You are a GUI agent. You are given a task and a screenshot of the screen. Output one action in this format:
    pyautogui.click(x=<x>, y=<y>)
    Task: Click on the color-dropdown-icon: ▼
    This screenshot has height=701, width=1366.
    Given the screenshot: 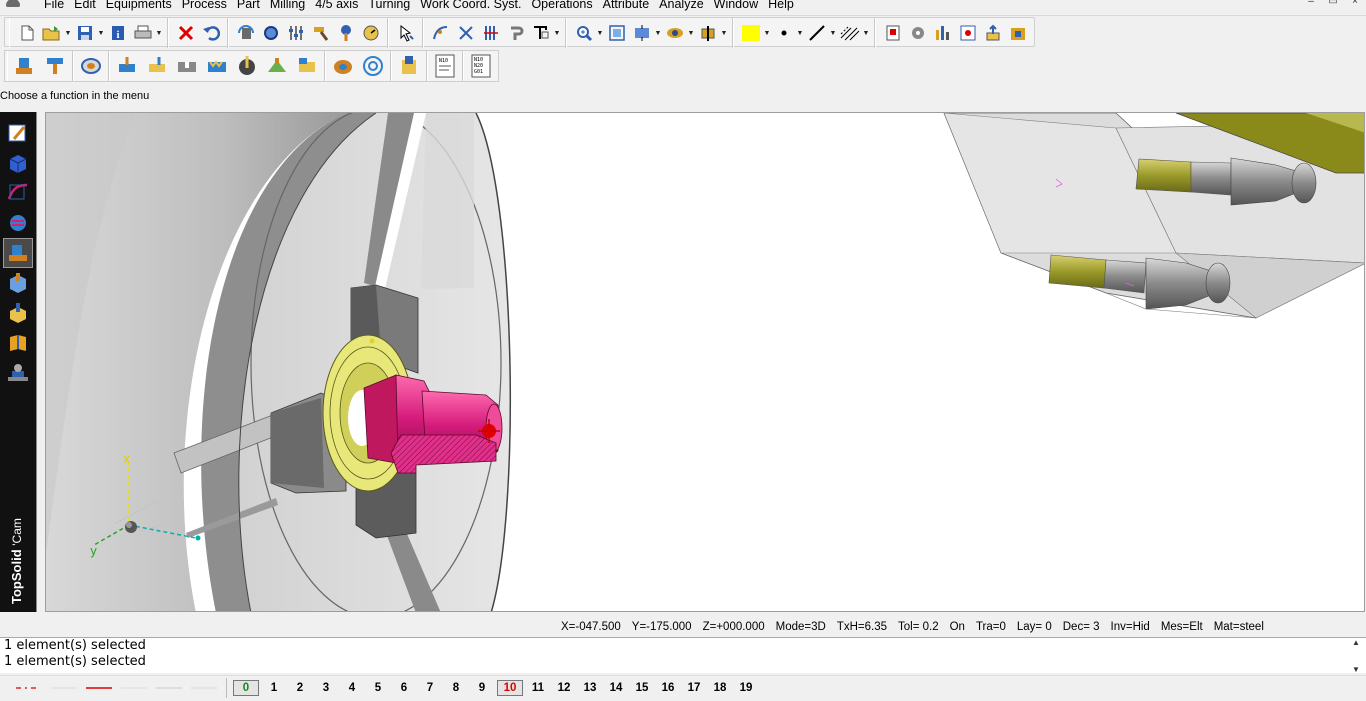 What is the action you would take?
    pyautogui.click(x=767, y=33)
    